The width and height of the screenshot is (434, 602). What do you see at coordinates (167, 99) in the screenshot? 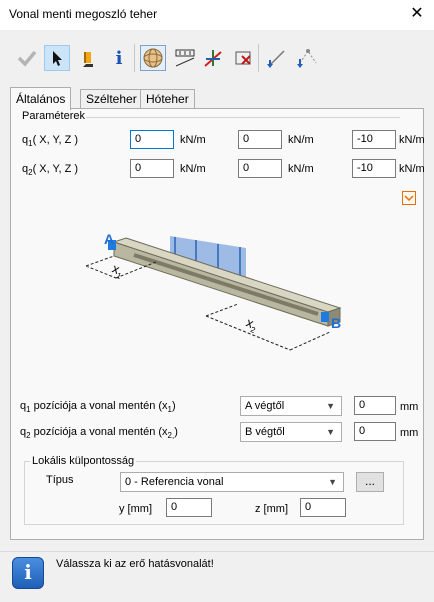
I see `tab-hoteher: Hóteher` at bounding box center [167, 99].